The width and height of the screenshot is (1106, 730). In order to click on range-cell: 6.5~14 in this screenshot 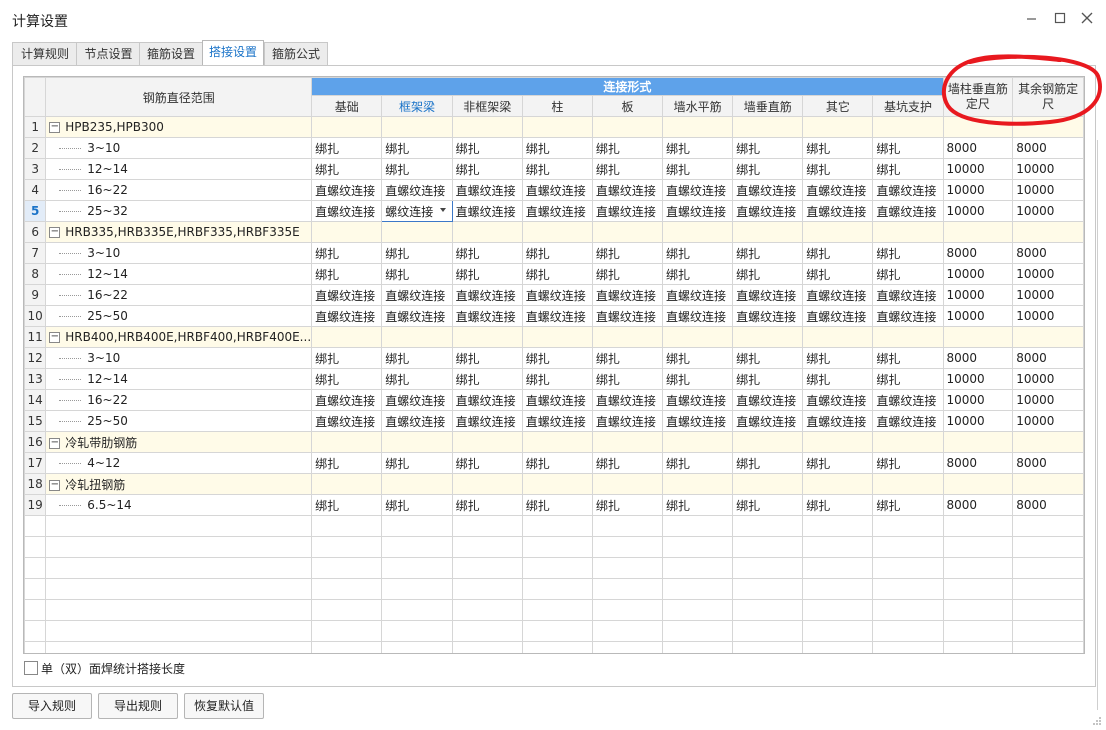, I will do `click(179, 505)`.